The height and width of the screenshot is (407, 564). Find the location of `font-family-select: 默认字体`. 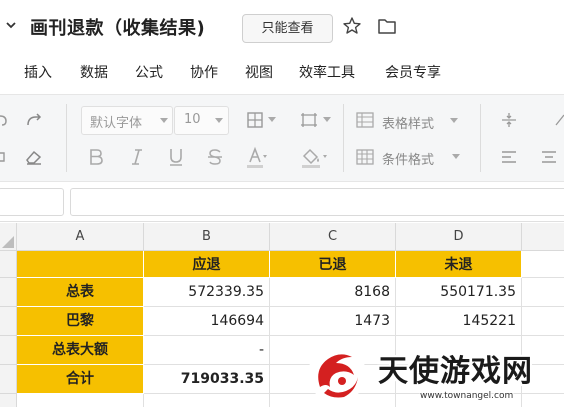

font-family-select: 默认字体 is located at coordinates (127, 120).